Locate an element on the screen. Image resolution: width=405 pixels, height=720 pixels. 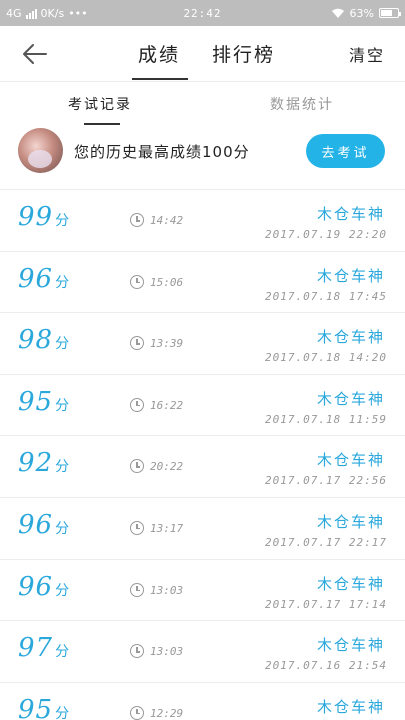
exam-date: 2017.07.17 17:14 is located at coordinates (326, 604).